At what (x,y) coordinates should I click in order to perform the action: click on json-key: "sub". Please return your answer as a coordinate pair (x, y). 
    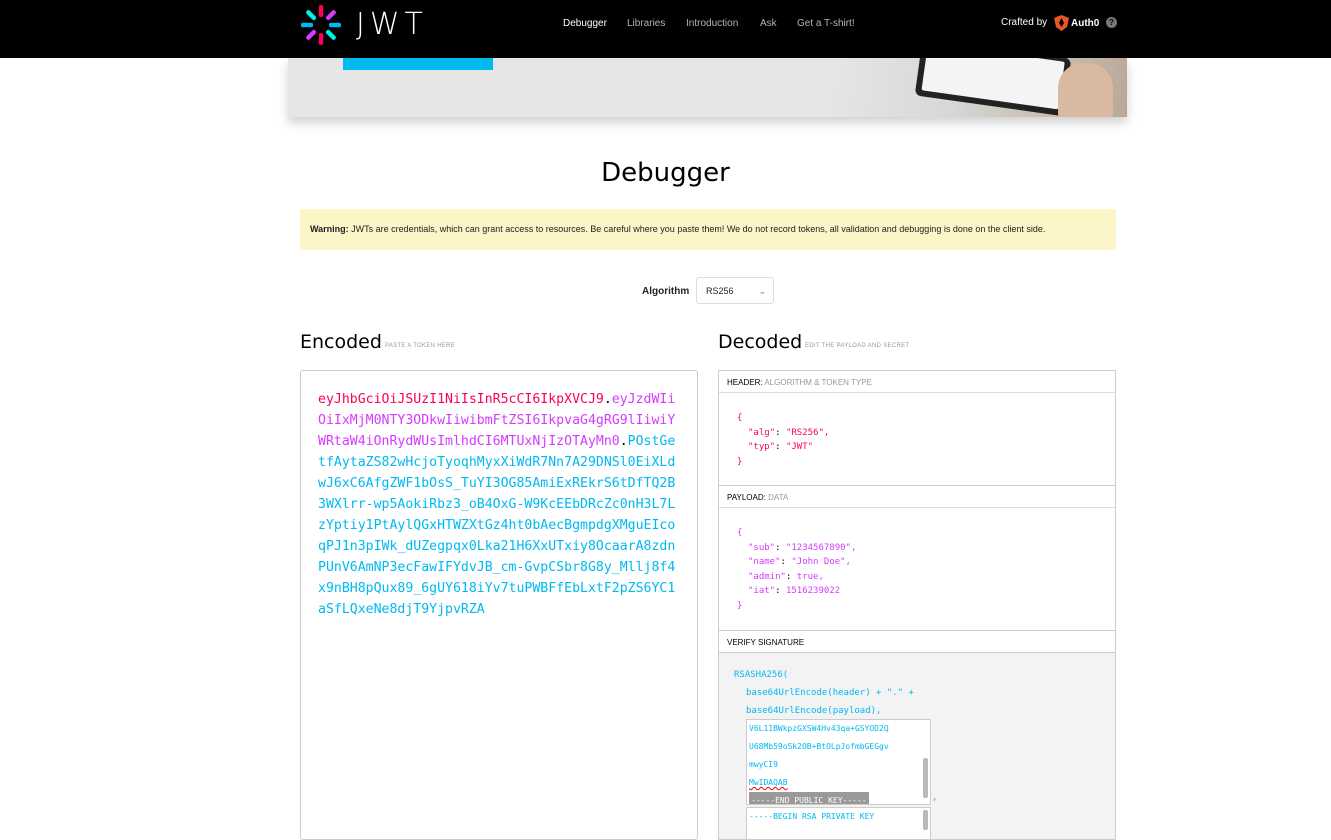
    Looking at the image, I should click on (762, 547).